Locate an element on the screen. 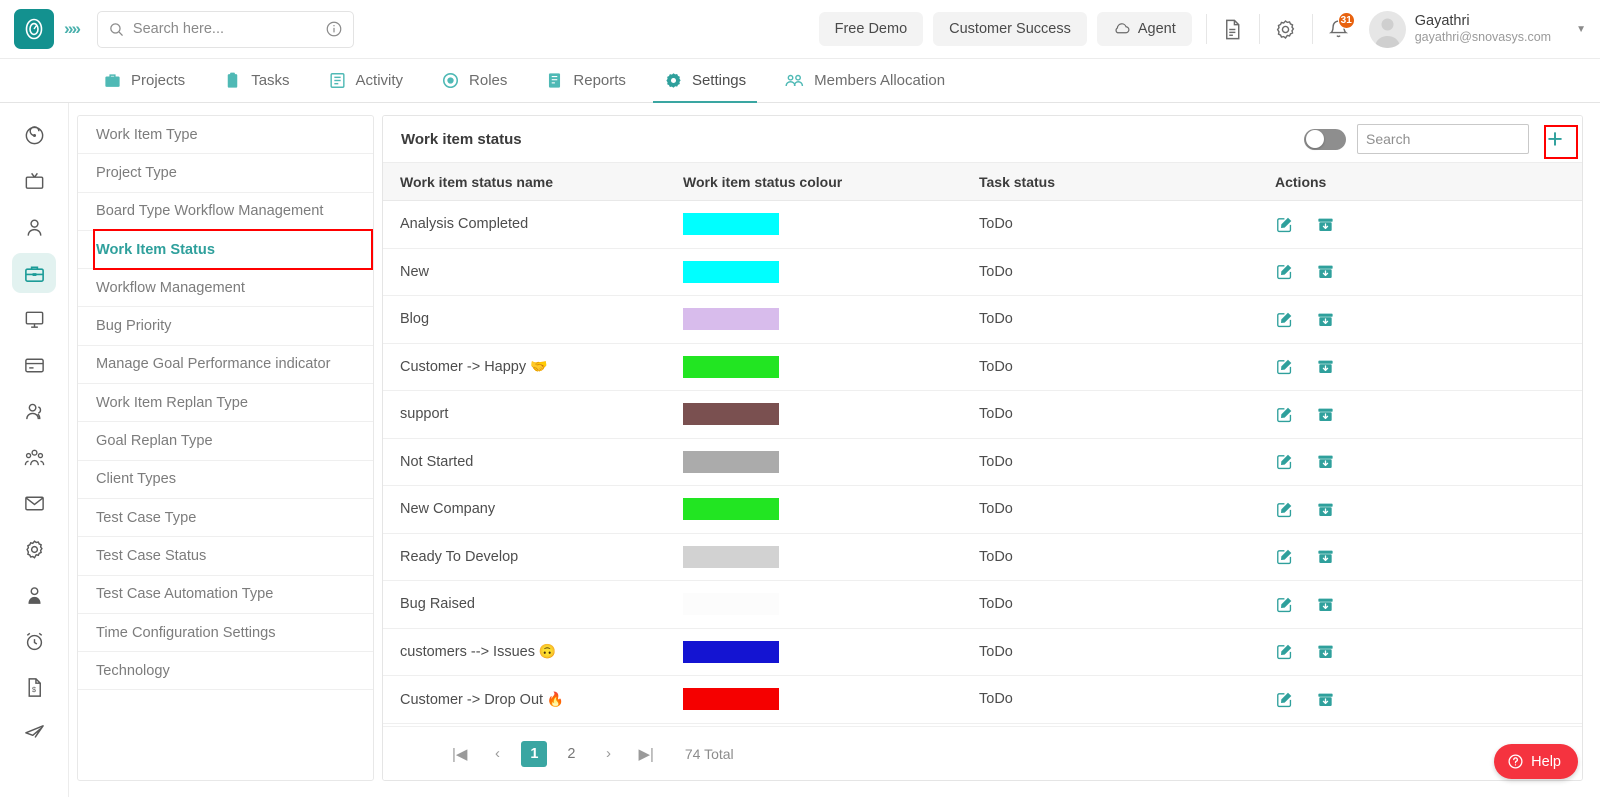  rail-item-billing is located at coordinates (34, 365).